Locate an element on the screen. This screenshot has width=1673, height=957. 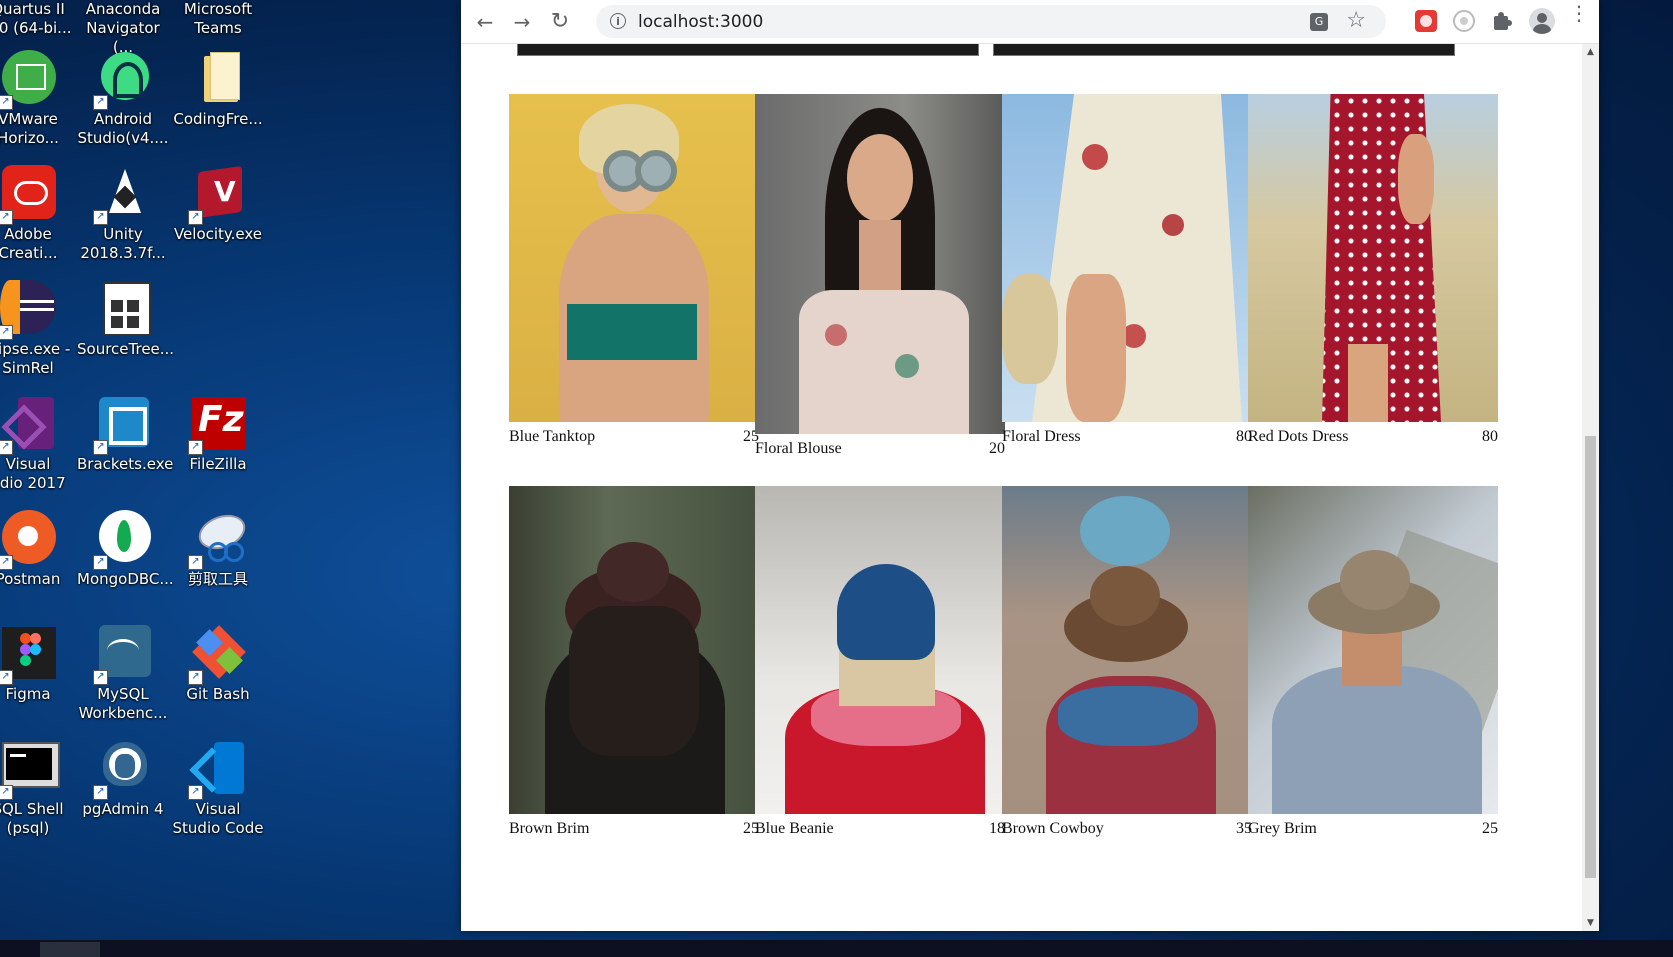
desktop-icon-label: Microsoft Teams is located at coordinates (218, 18).